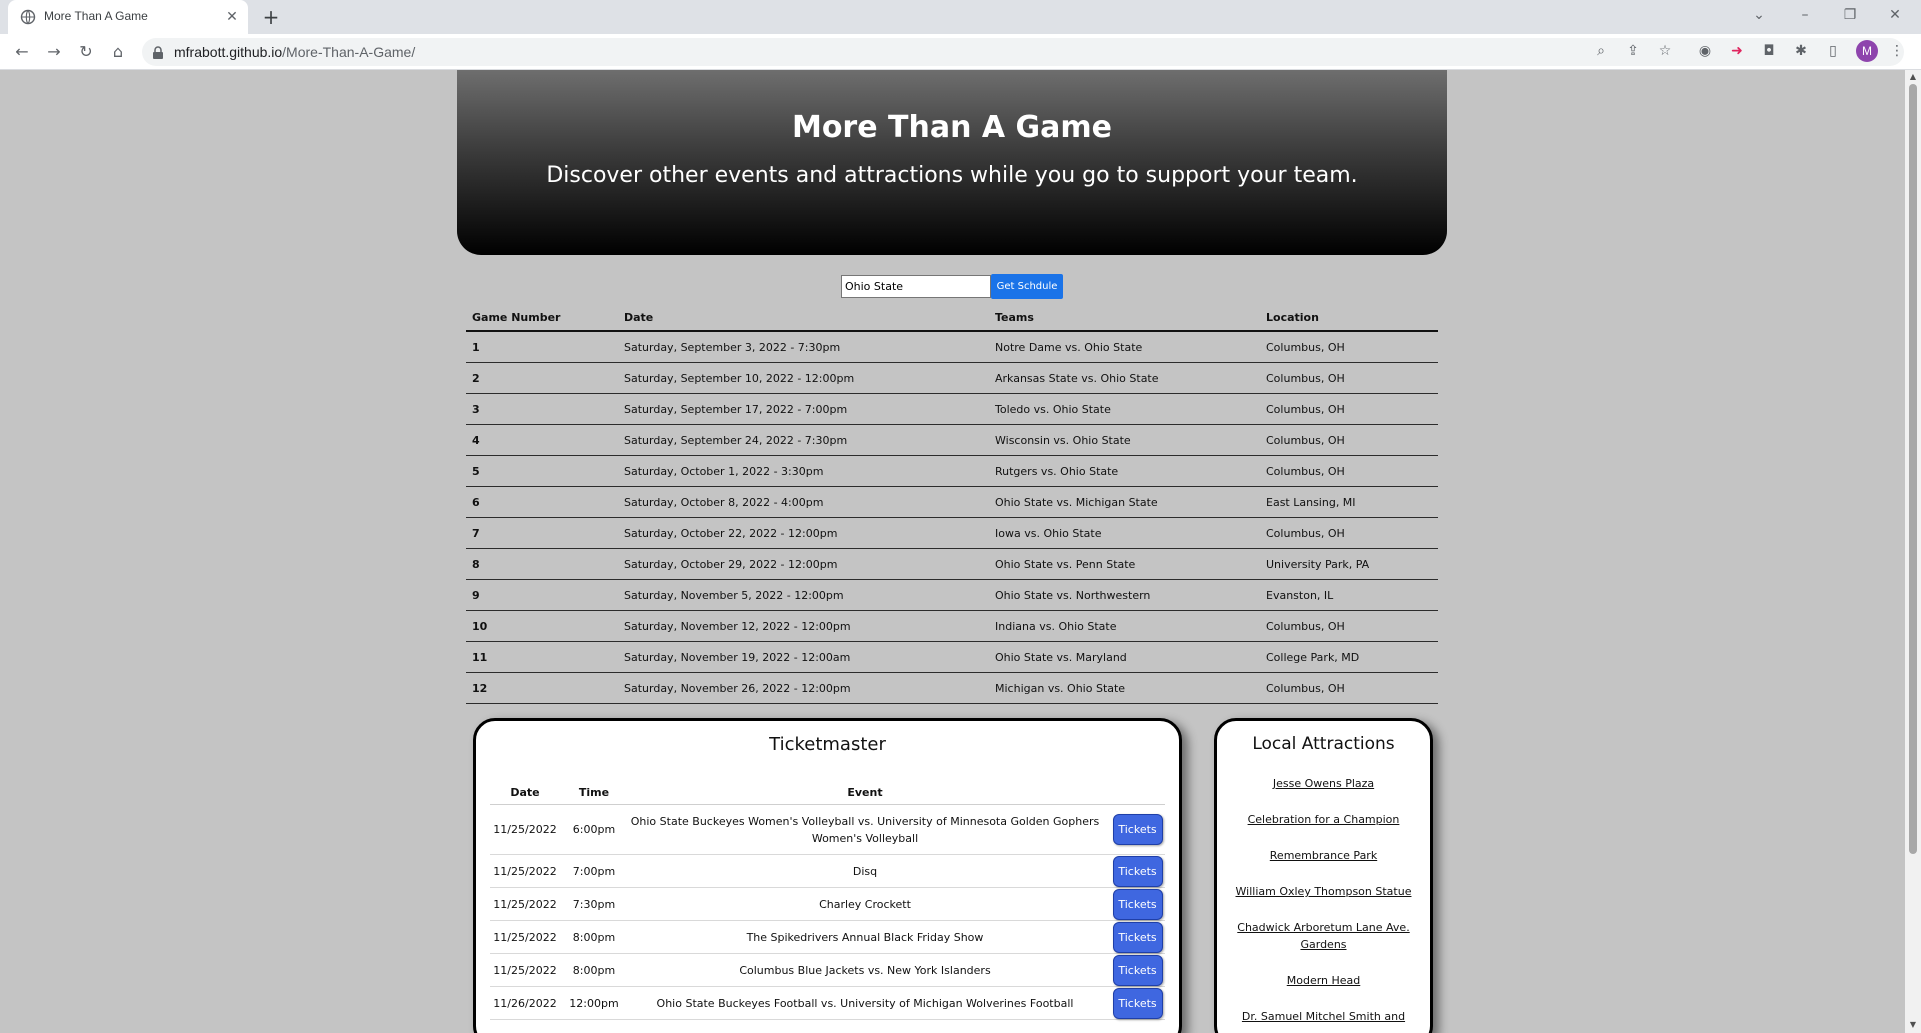  I want to click on events-header-row: Date Time Event, so click(827, 793).